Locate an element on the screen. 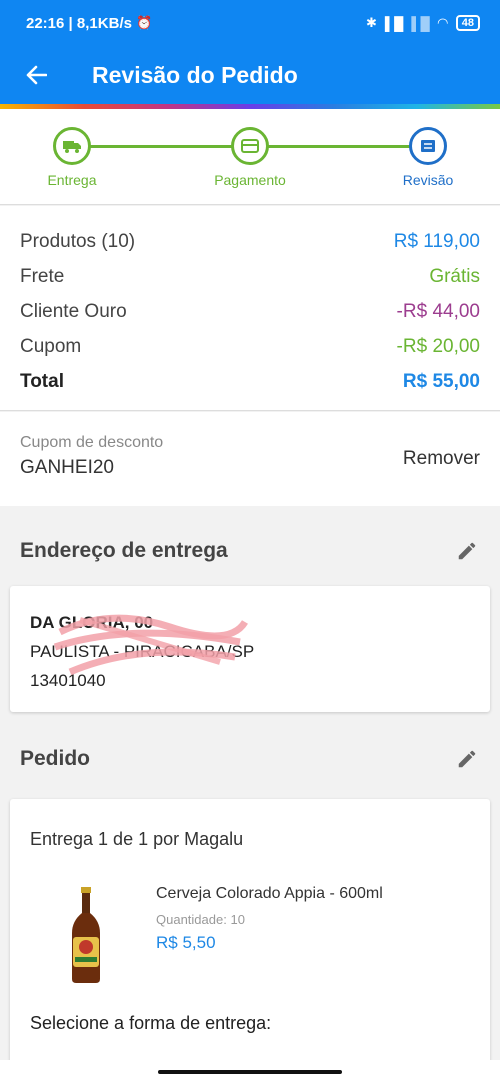 The image size is (500, 1082). summary-label: Produtos (10) is located at coordinates (78, 241).